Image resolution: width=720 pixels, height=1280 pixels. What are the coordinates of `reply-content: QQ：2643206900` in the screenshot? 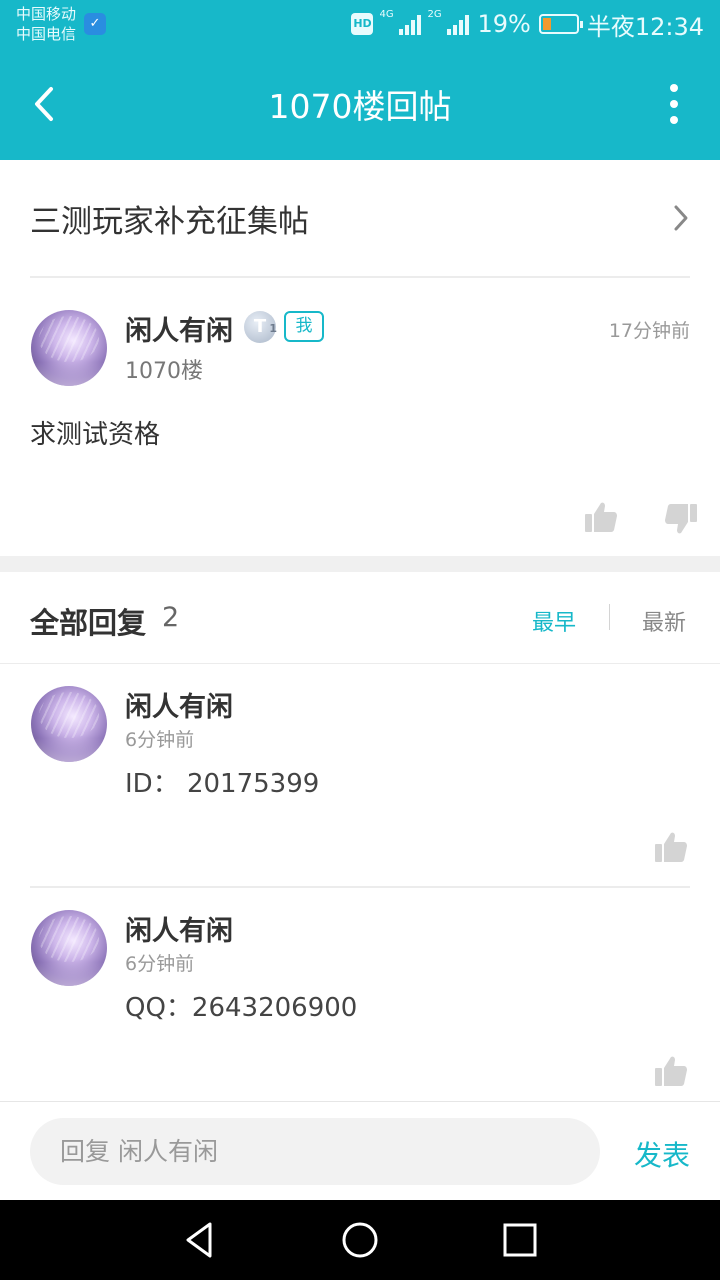 It's located at (241, 1008).